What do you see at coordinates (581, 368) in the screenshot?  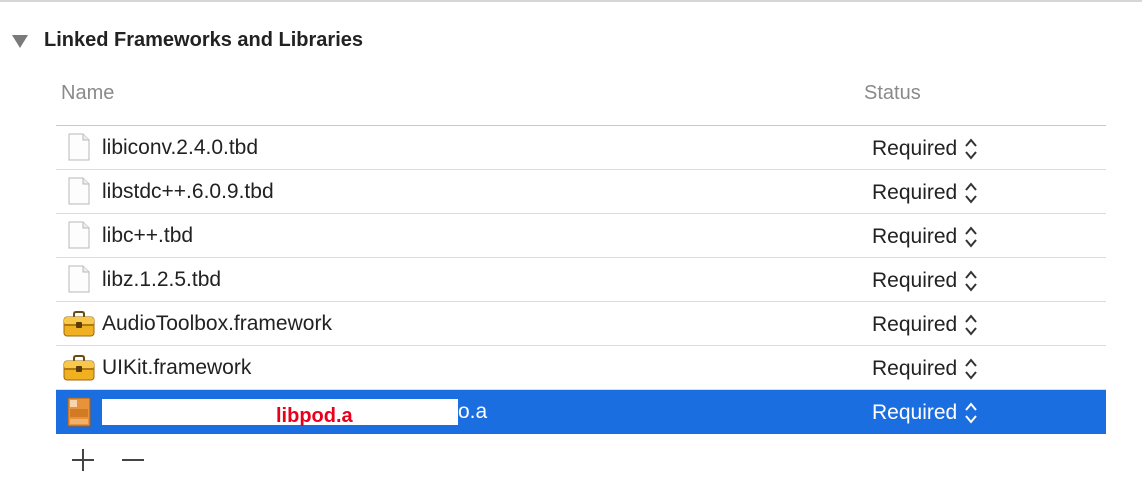 I see `table-row: UIKit.framework Required` at bounding box center [581, 368].